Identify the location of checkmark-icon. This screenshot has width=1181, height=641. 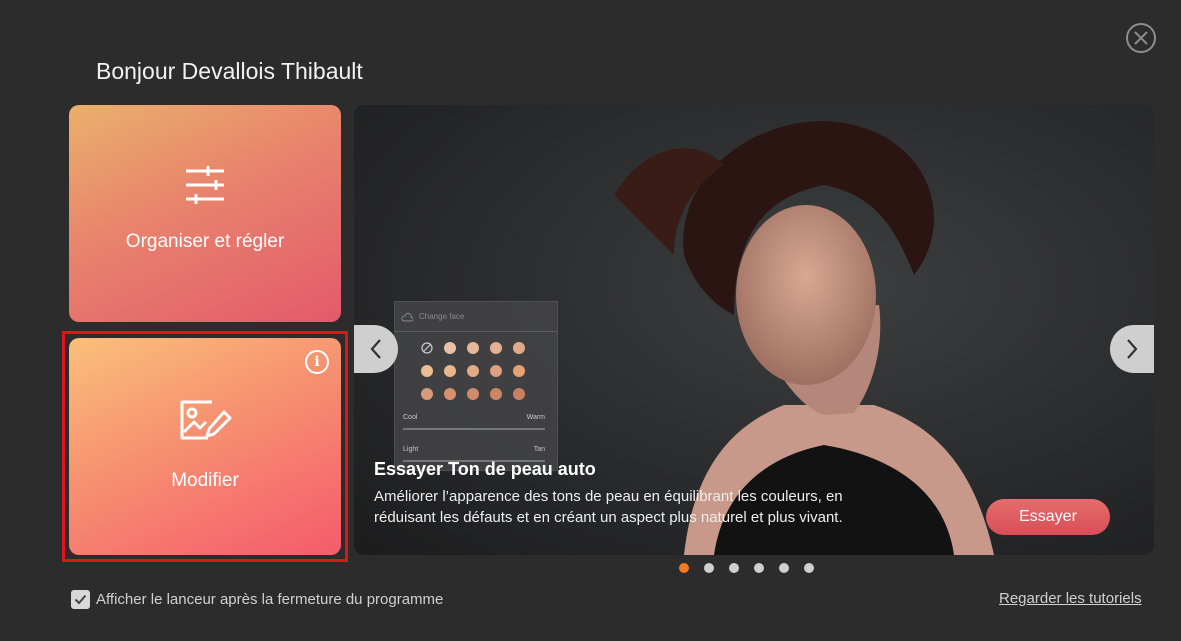
(80, 599).